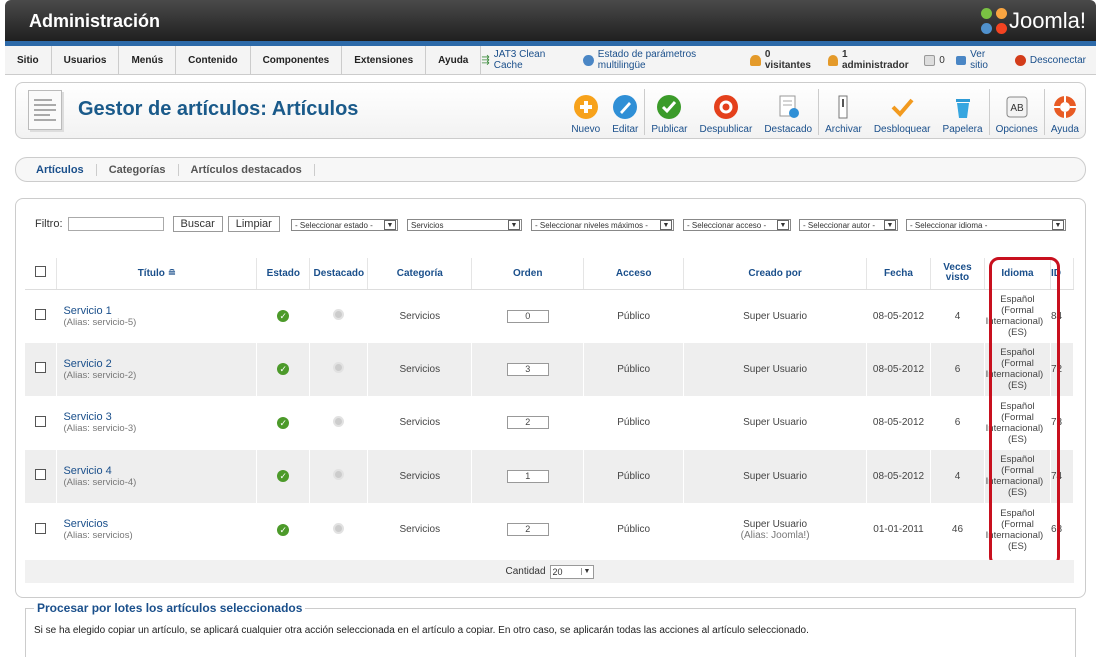  Describe the element at coordinates (148, 60) in the screenshot. I see `menu-menus: Menús` at that location.